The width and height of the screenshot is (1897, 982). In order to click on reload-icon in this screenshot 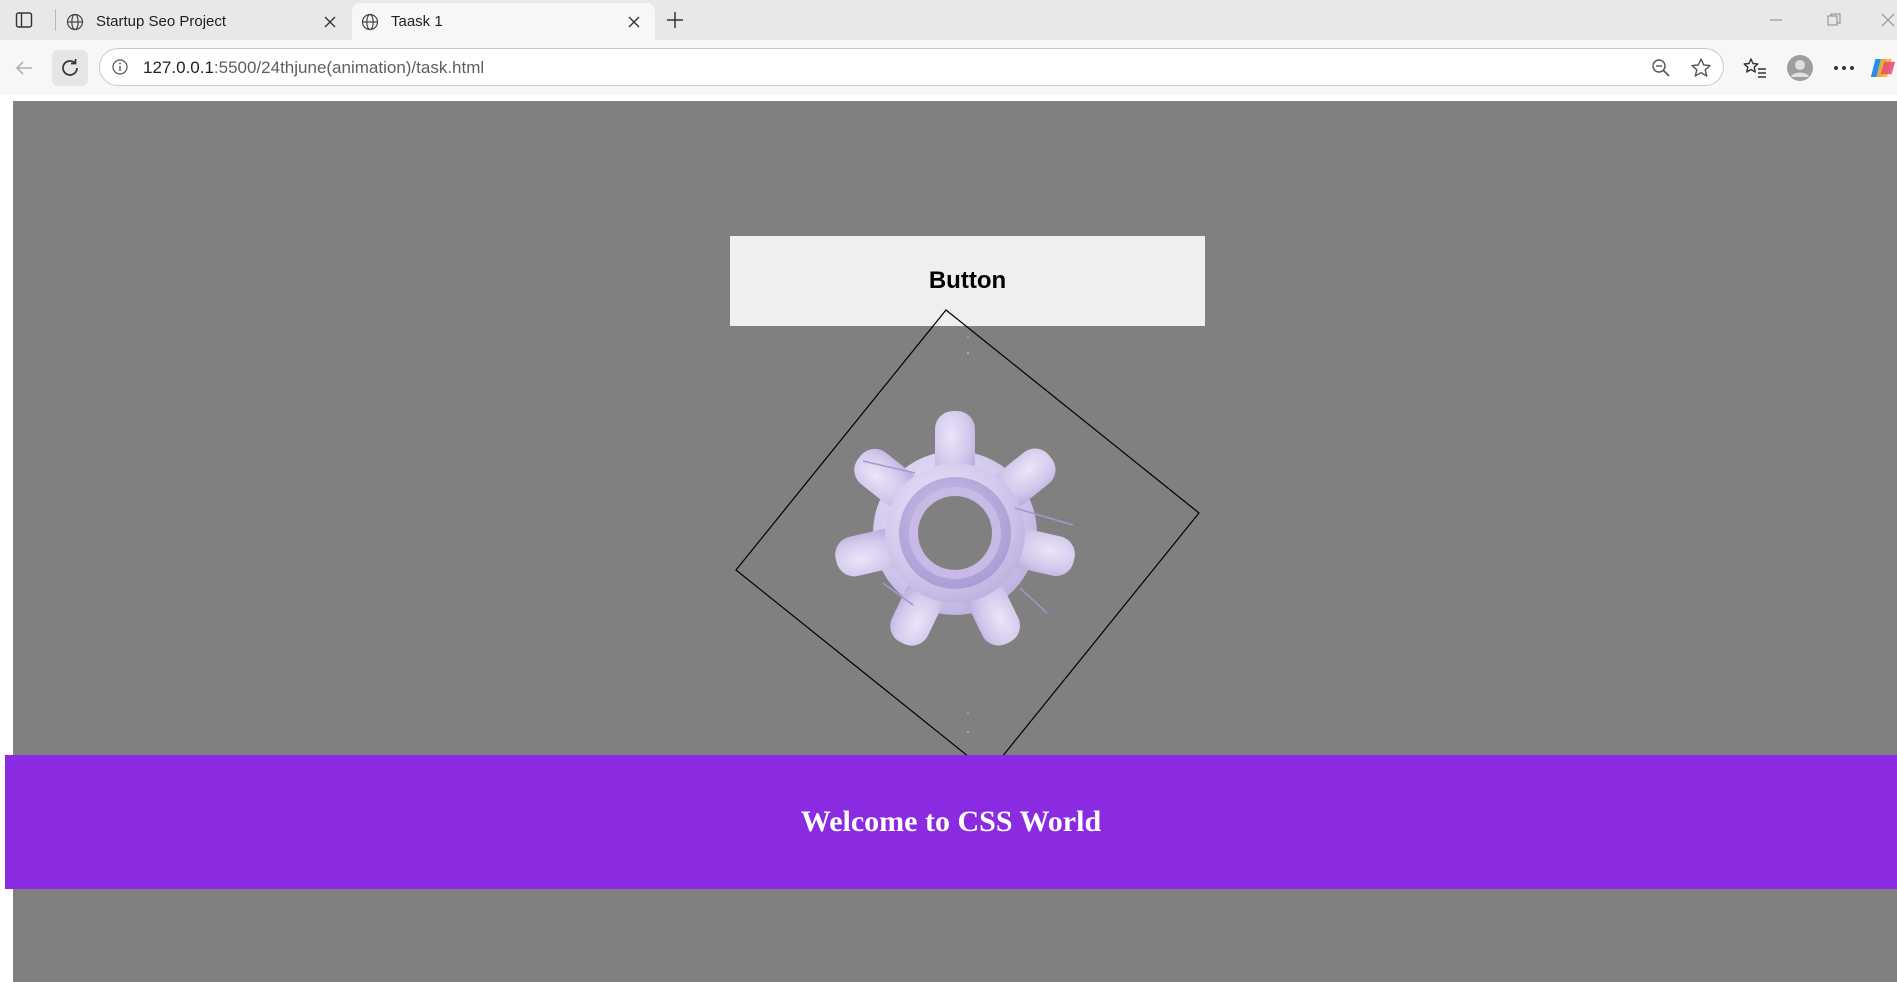, I will do `click(70, 68)`.